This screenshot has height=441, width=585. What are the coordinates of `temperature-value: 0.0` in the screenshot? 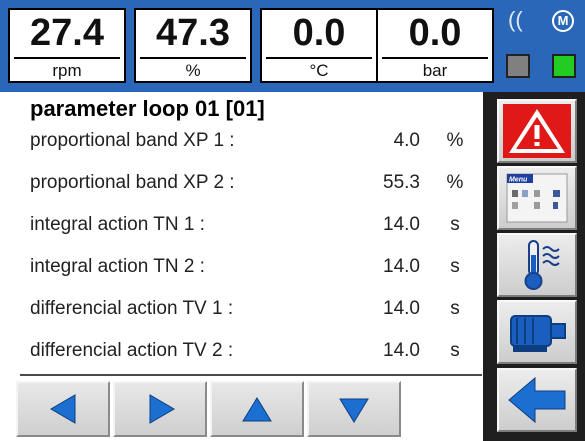 It's located at (319, 33).